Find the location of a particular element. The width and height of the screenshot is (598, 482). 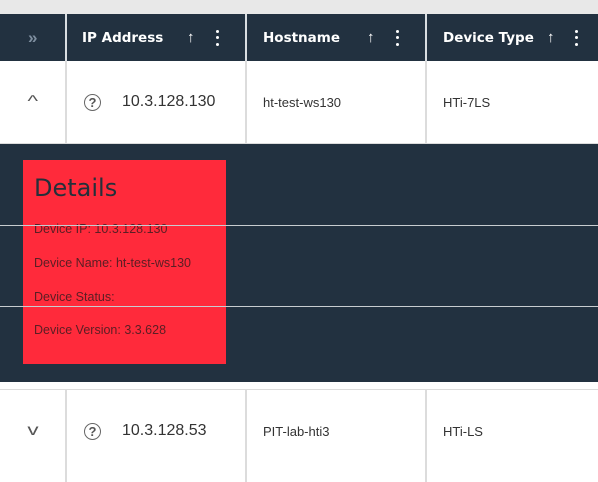

column-header-hostname: Hostname ↑ is located at coordinates (337, 37).